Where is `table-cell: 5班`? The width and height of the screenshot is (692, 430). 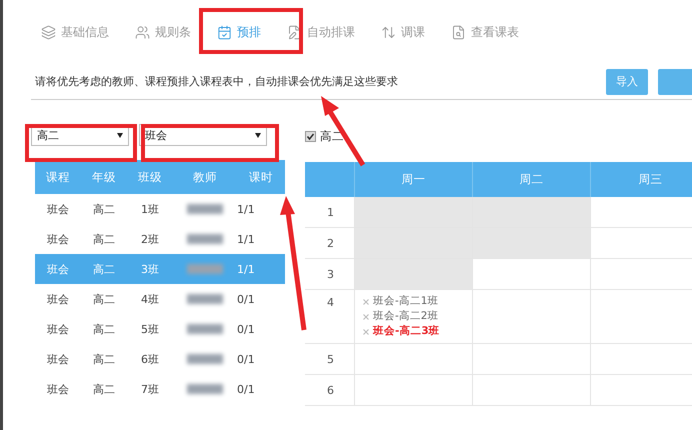 table-cell: 5班 is located at coordinates (150, 329).